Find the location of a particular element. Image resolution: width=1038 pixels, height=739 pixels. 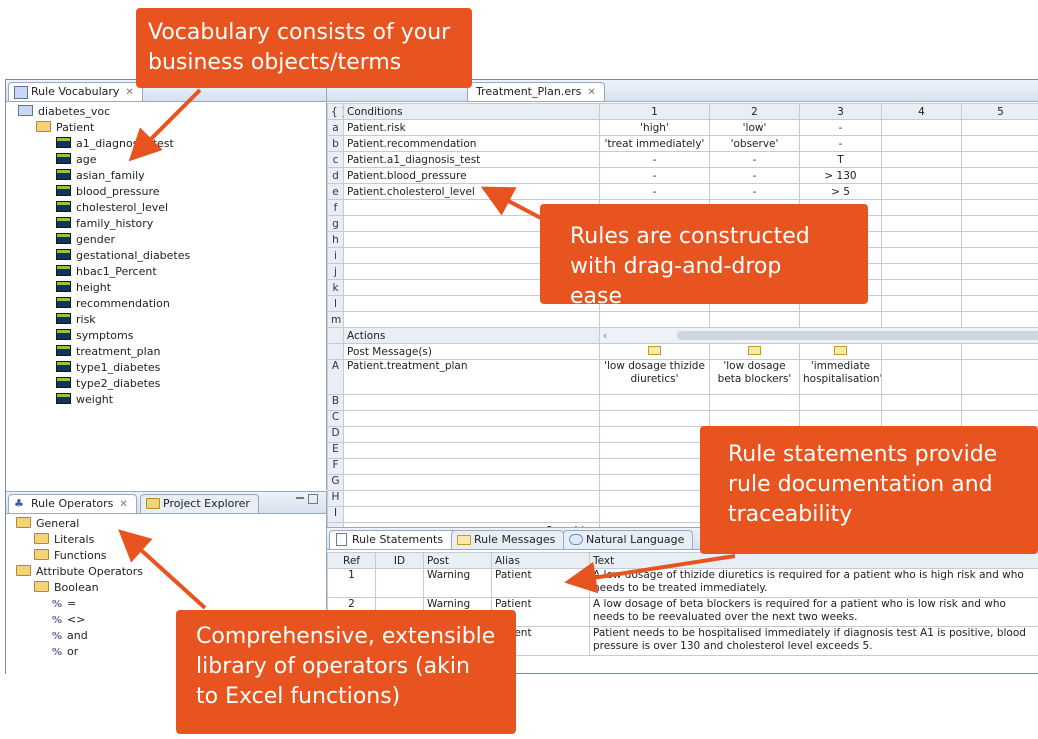

operator-tree-item: % and is located at coordinates (70, 636).